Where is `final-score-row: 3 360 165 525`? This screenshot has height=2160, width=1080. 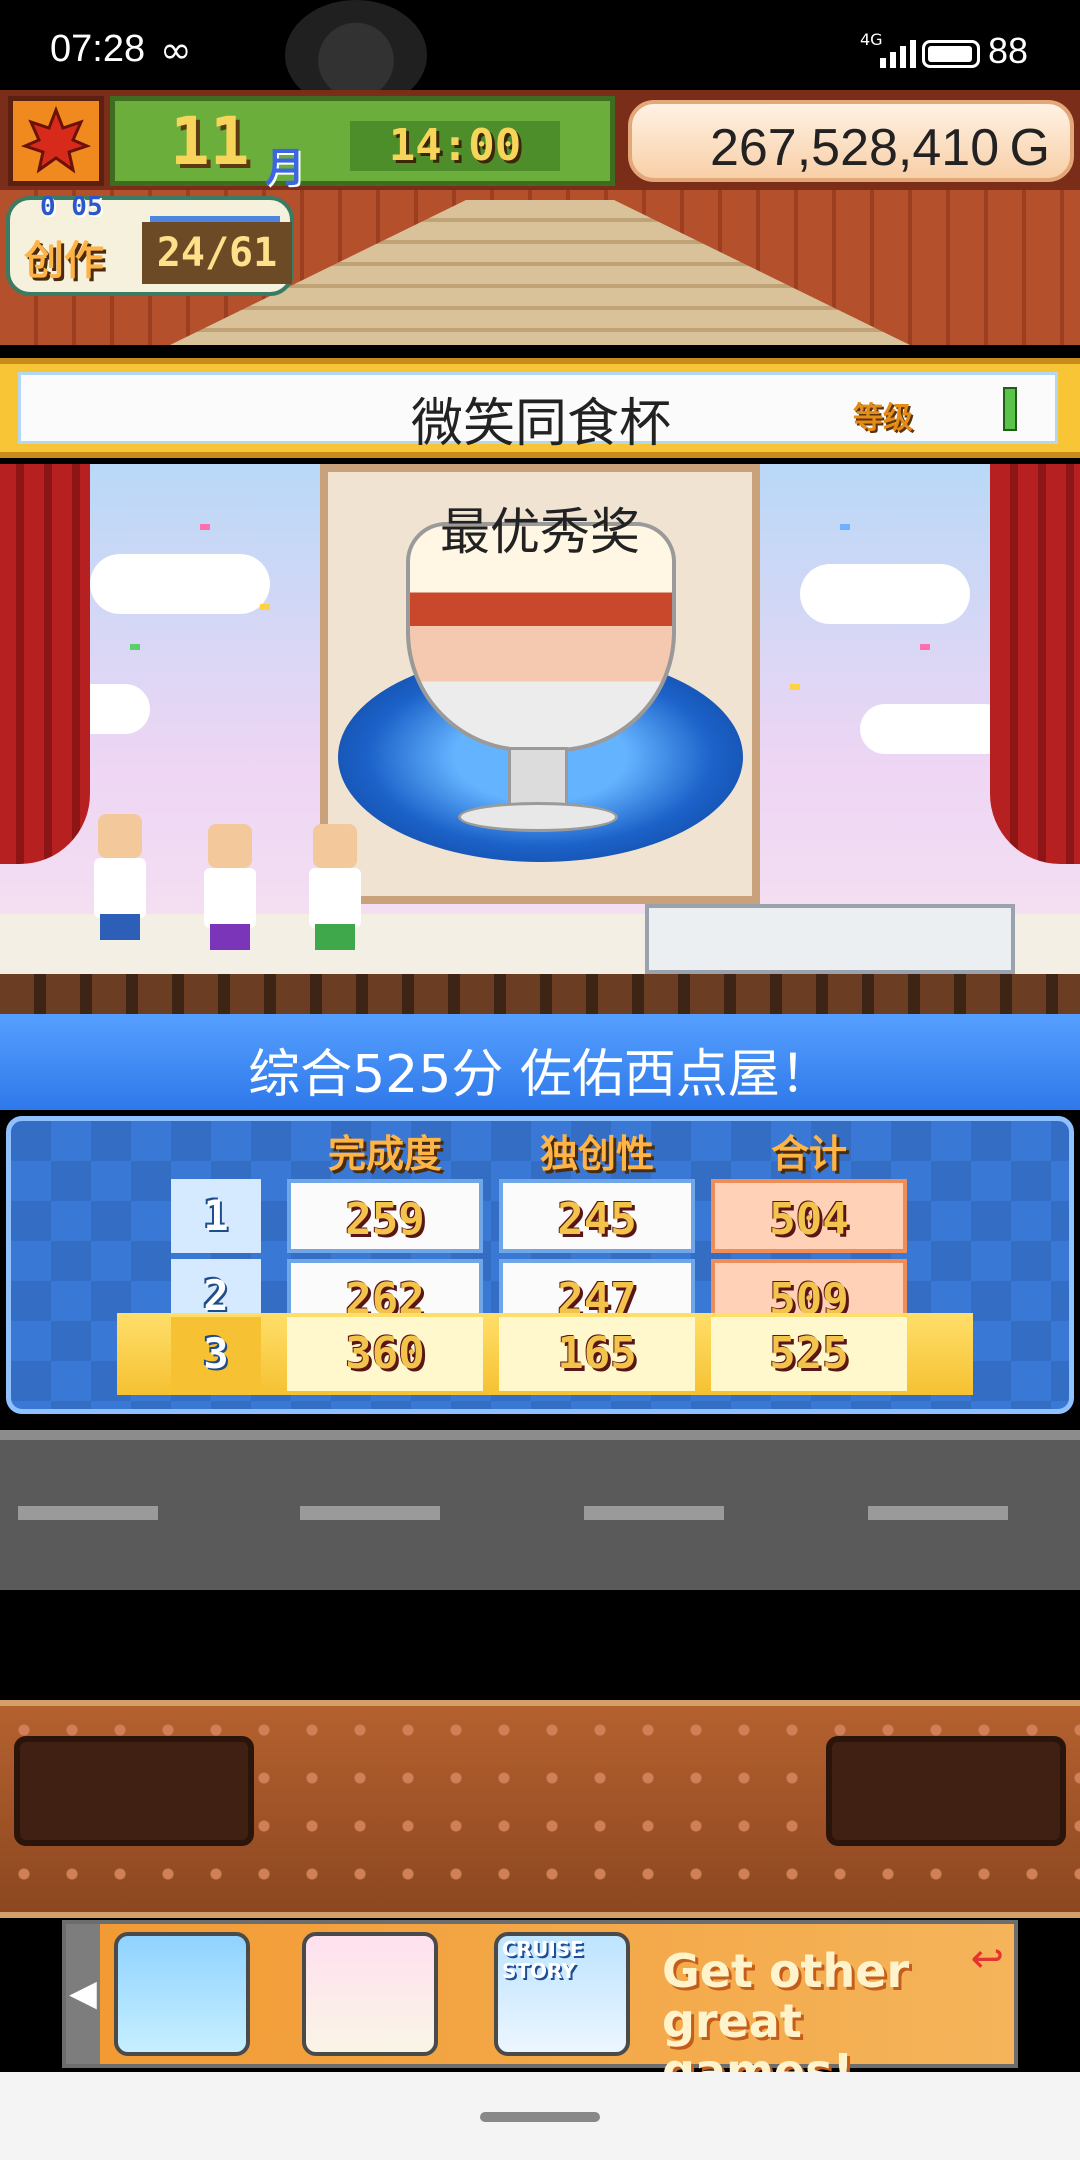
final-score-row: 3 360 165 525 is located at coordinates (545, 1354).